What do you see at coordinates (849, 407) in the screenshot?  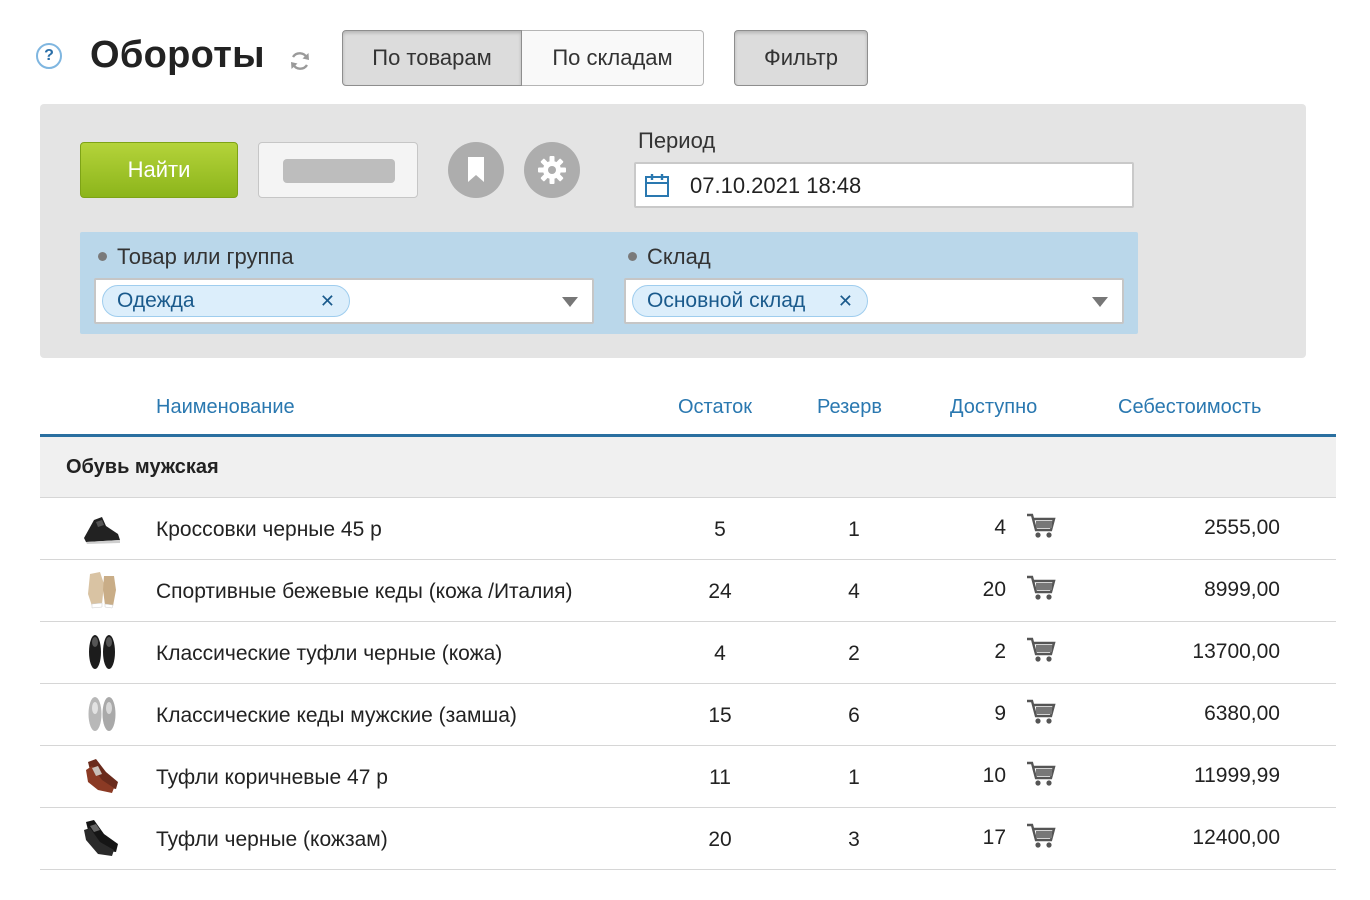 I see `column-reserve: Резерв` at bounding box center [849, 407].